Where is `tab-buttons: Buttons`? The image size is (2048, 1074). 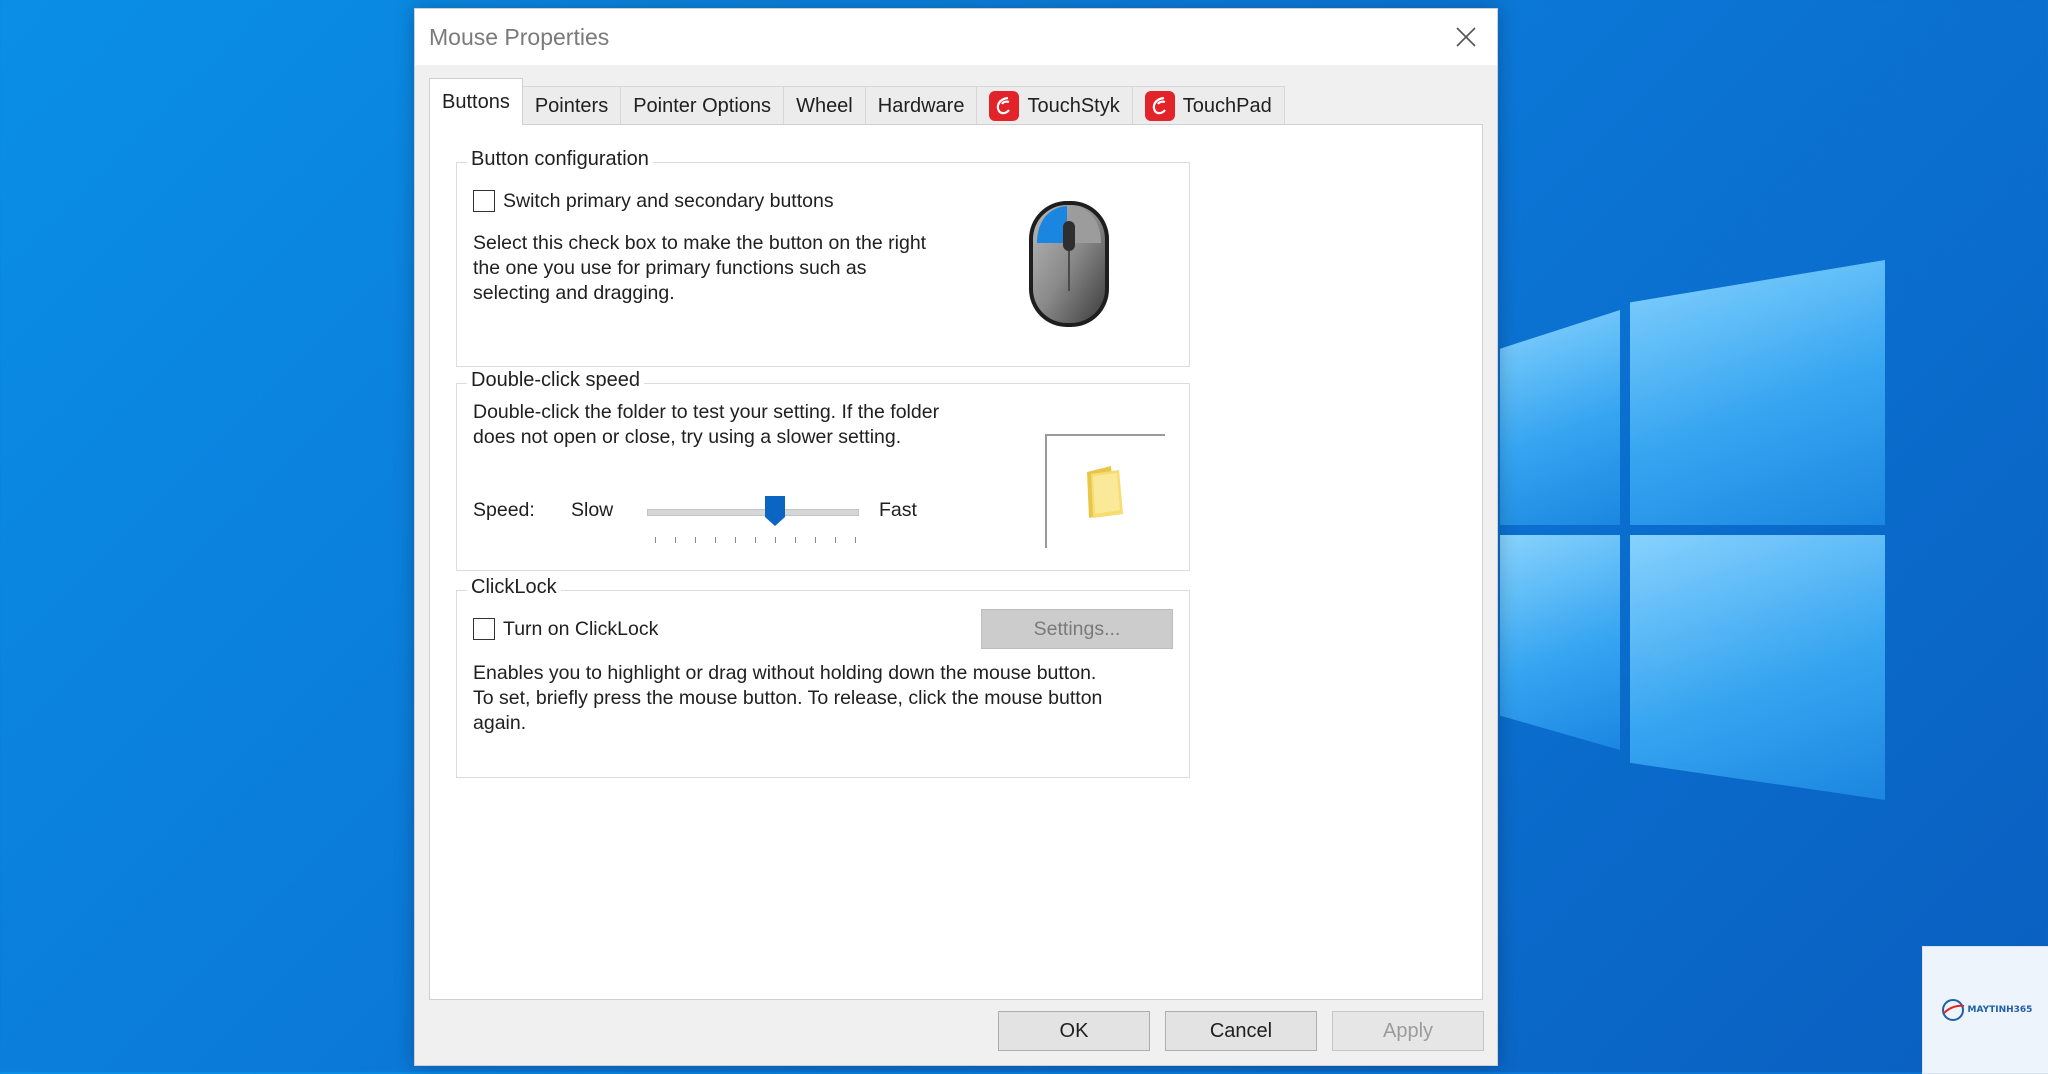 tab-buttons: Buttons is located at coordinates (476, 101).